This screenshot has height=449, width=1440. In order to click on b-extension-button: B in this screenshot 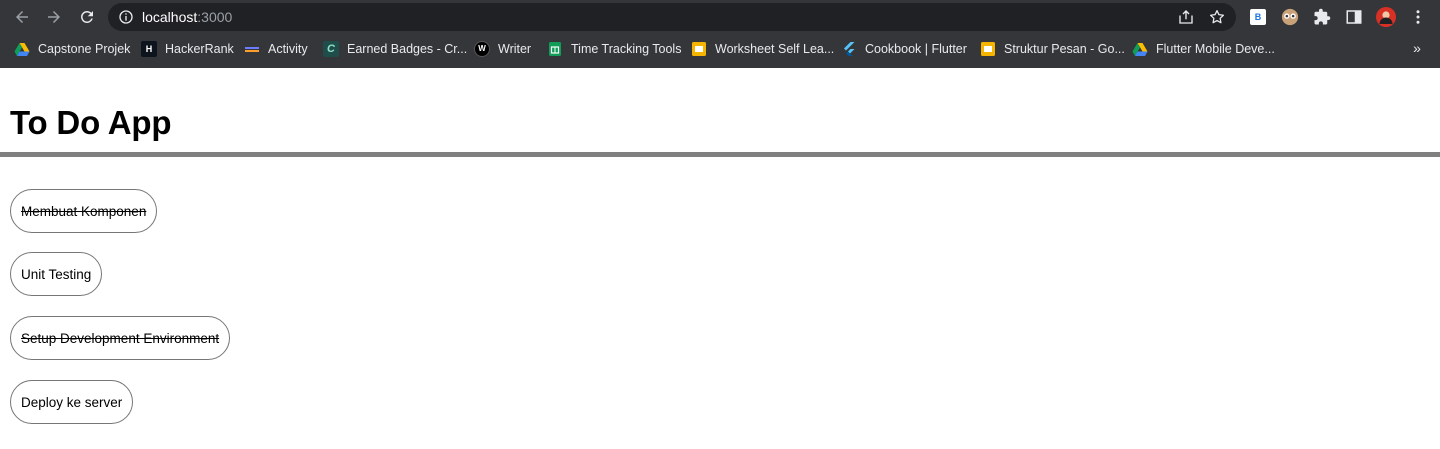, I will do `click(1258, 17)`.